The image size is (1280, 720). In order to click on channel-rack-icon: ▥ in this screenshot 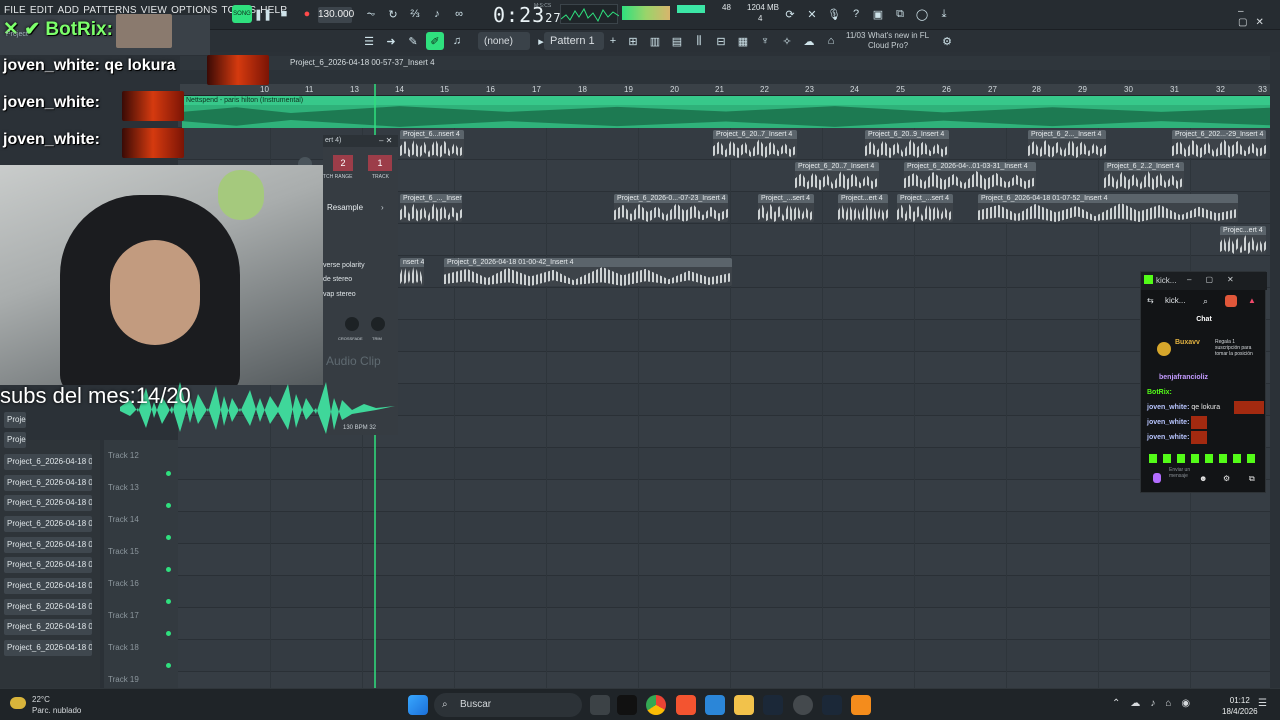, I will do `click(655, 41)`.